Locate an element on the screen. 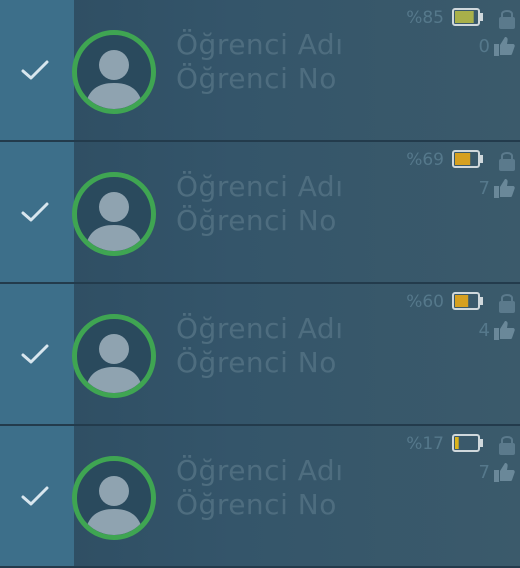 The image size is (520, 568). like-count: 0 is located at coordinates (484, 46).